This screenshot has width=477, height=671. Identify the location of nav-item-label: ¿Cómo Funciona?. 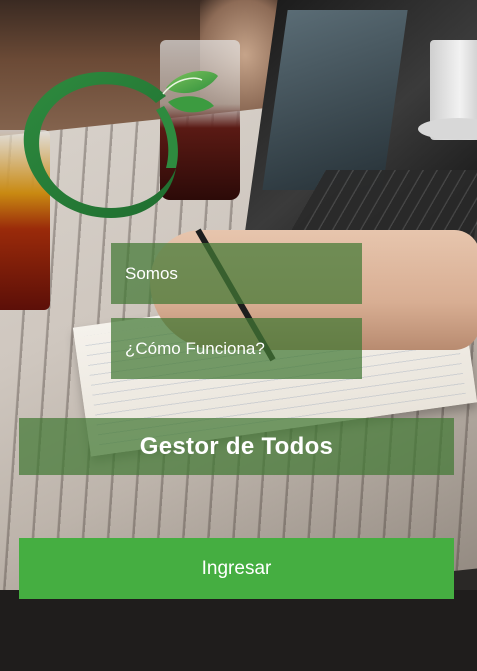
(195, 348).